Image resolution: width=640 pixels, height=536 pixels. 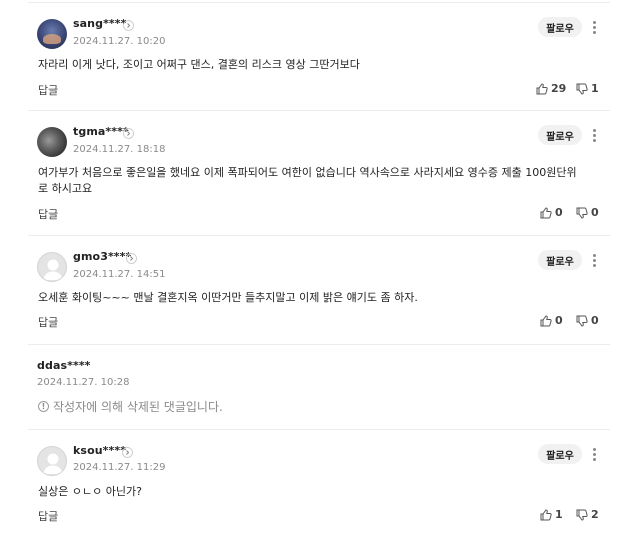 I want to click on dislike-button: 2, so click(x=587, y=514).